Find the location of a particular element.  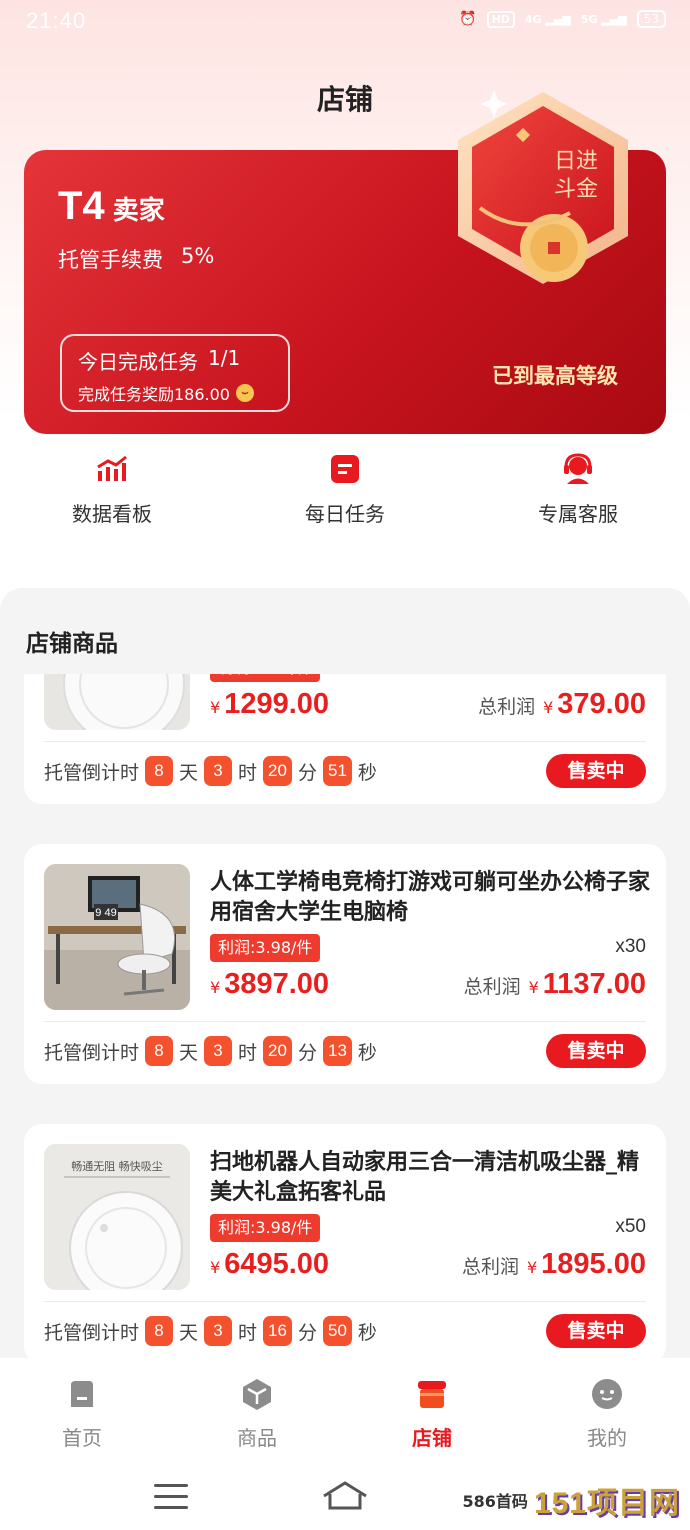

product-thumbnail: 畅通无阻 畅快吸尘 is located at coordinates (117, 1217).